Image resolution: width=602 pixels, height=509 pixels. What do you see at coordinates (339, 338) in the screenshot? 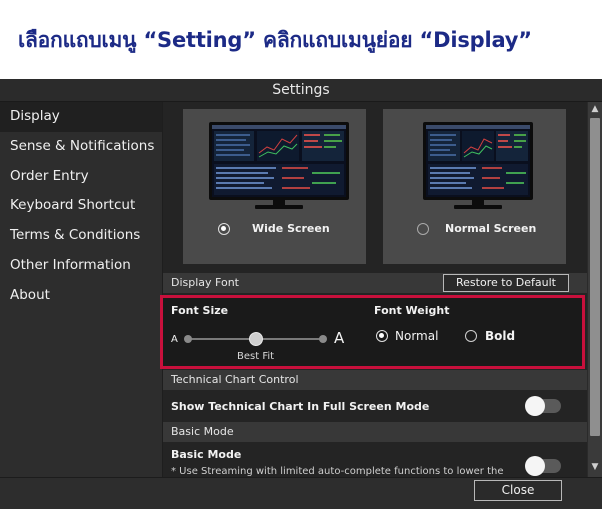
I see `font-size-max-label: A` at bounding box center [339, 338].